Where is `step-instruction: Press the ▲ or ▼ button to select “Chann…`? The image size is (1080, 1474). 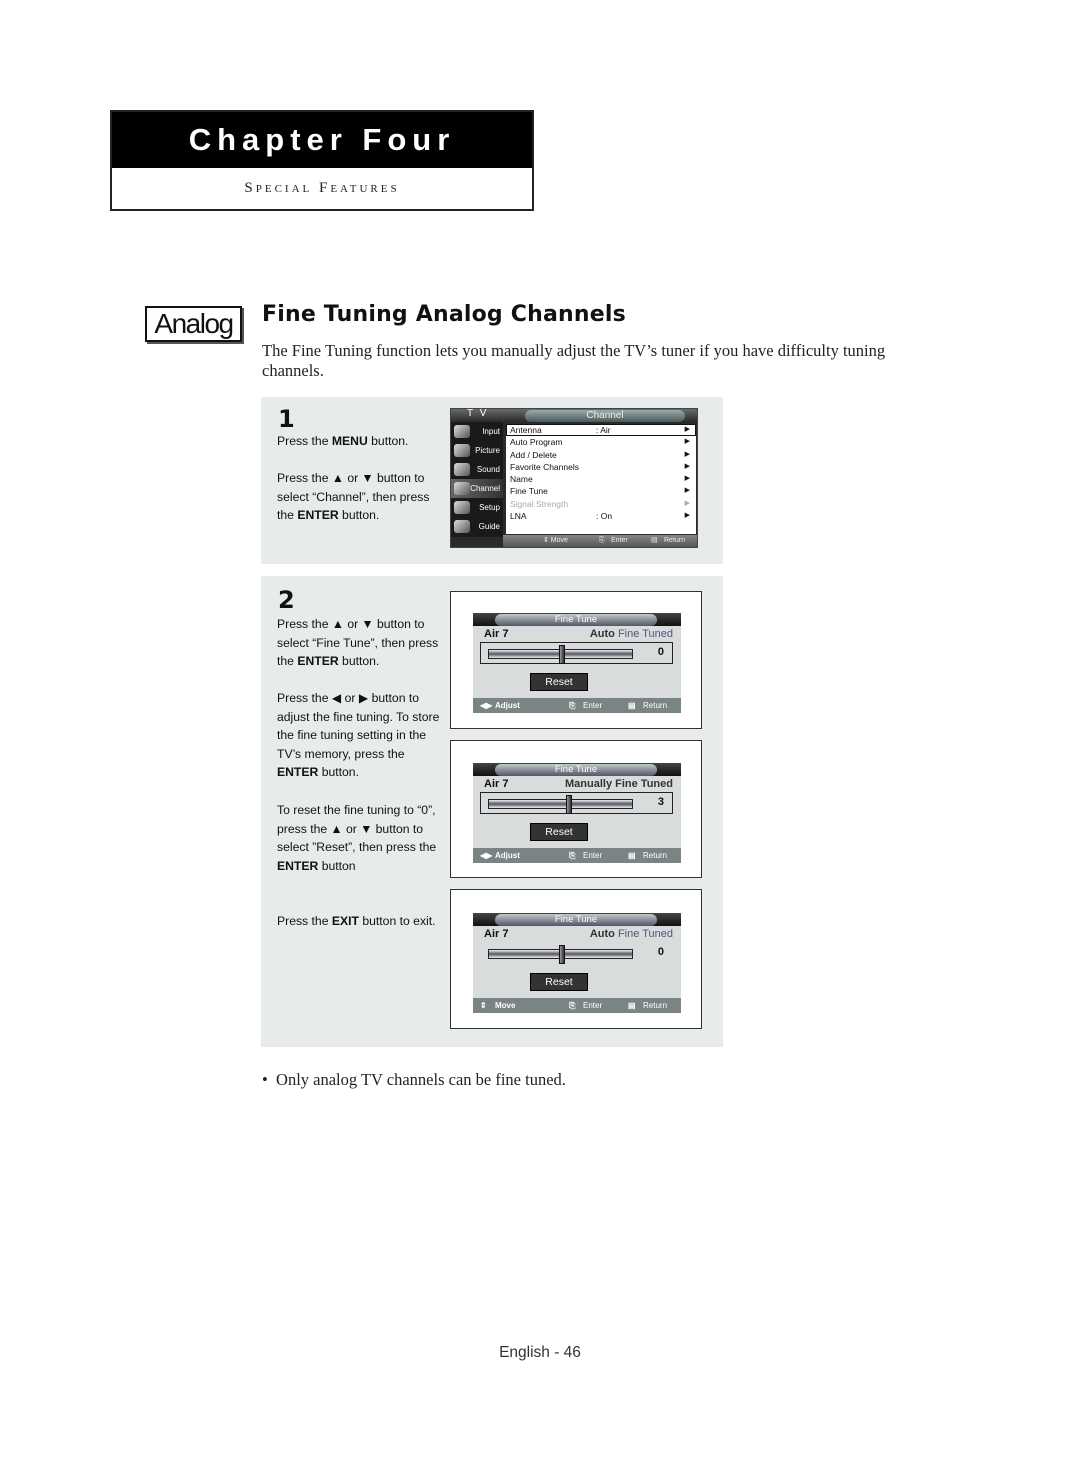 step-instruction: Press the ▲ or ▼ button to select “Chann… is located at coordinates (353, 496).